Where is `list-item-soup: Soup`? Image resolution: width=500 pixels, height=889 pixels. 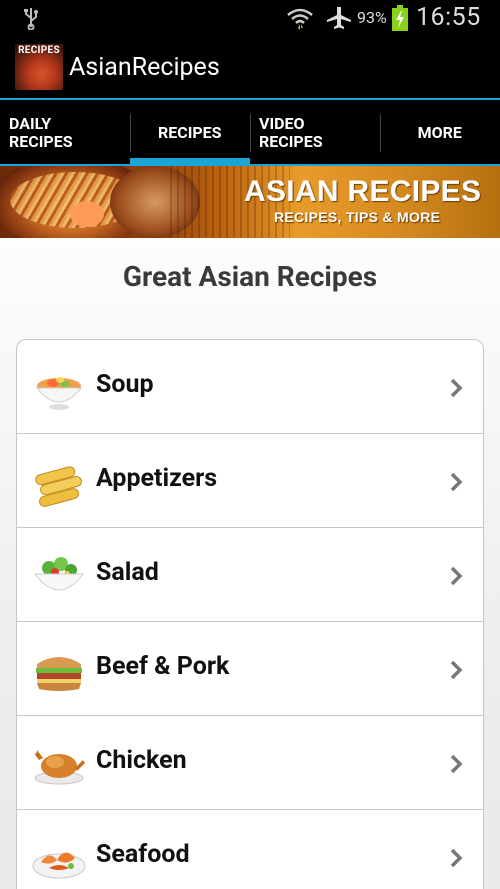
list-item-soup: Soup is located at coordinates (250, 387).